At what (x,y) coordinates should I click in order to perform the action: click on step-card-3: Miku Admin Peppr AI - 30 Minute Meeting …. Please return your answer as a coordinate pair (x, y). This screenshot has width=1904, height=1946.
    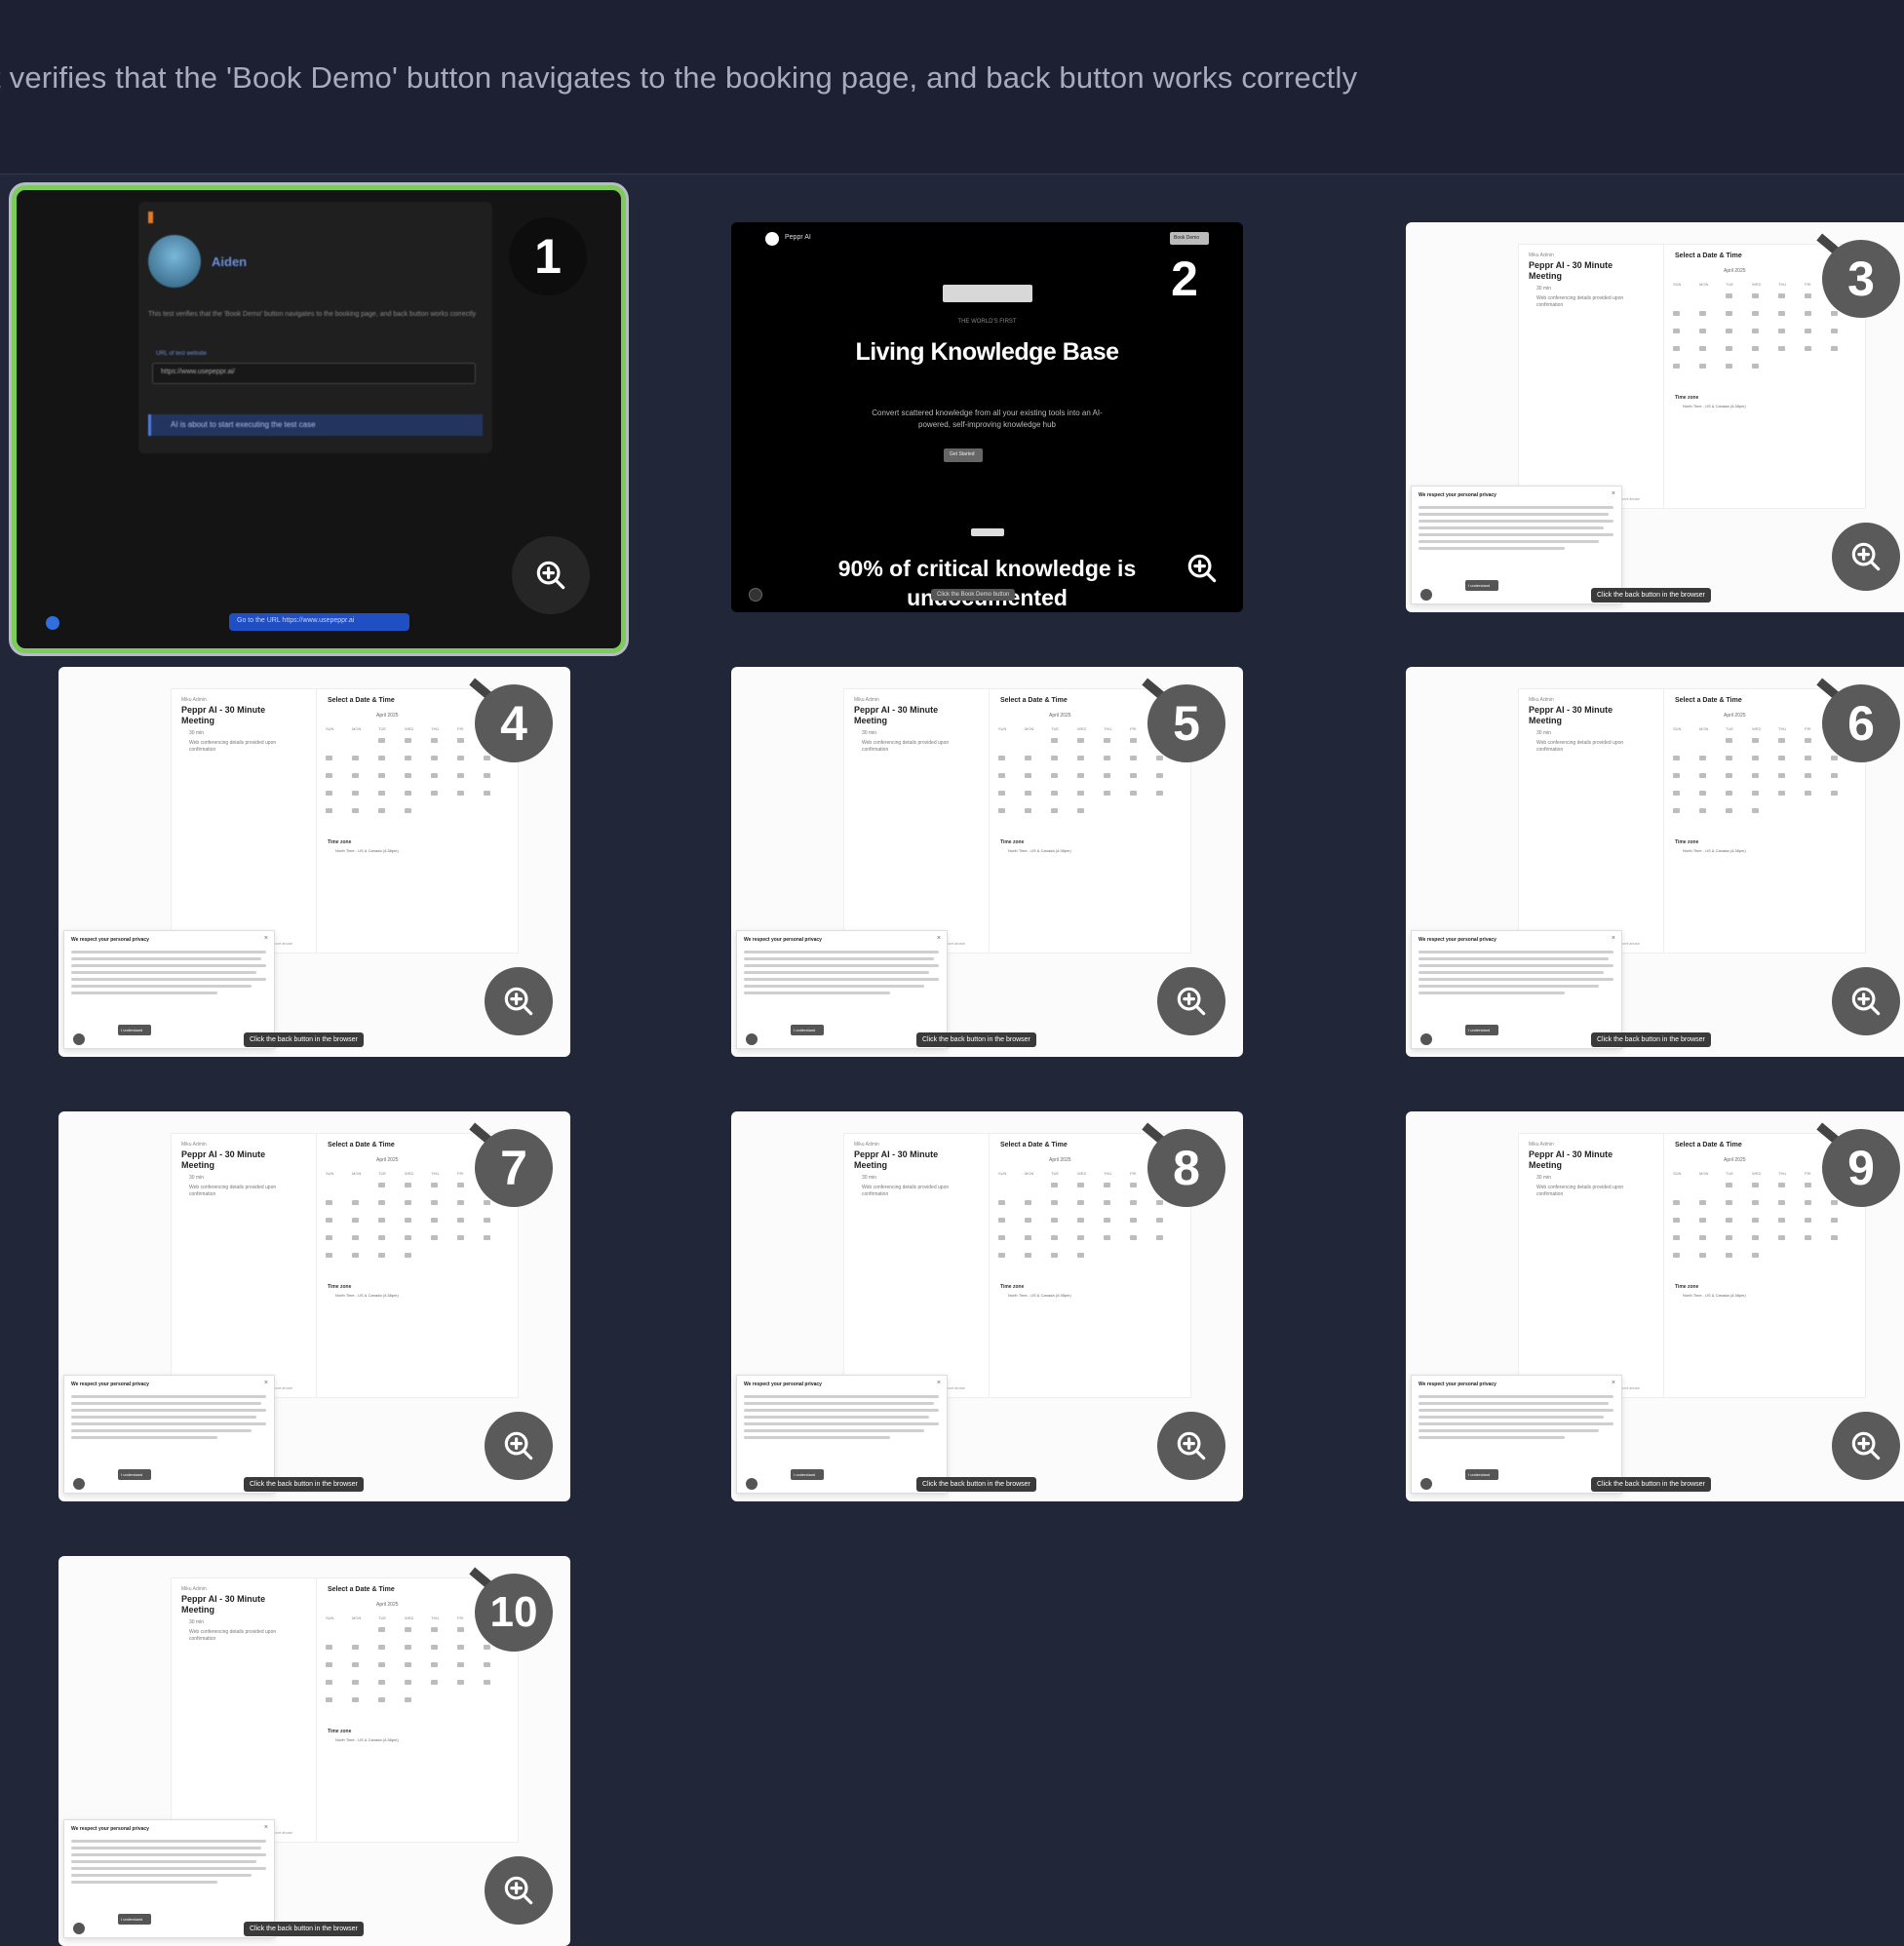
    Looking at the image, I should click on (1655, 417).